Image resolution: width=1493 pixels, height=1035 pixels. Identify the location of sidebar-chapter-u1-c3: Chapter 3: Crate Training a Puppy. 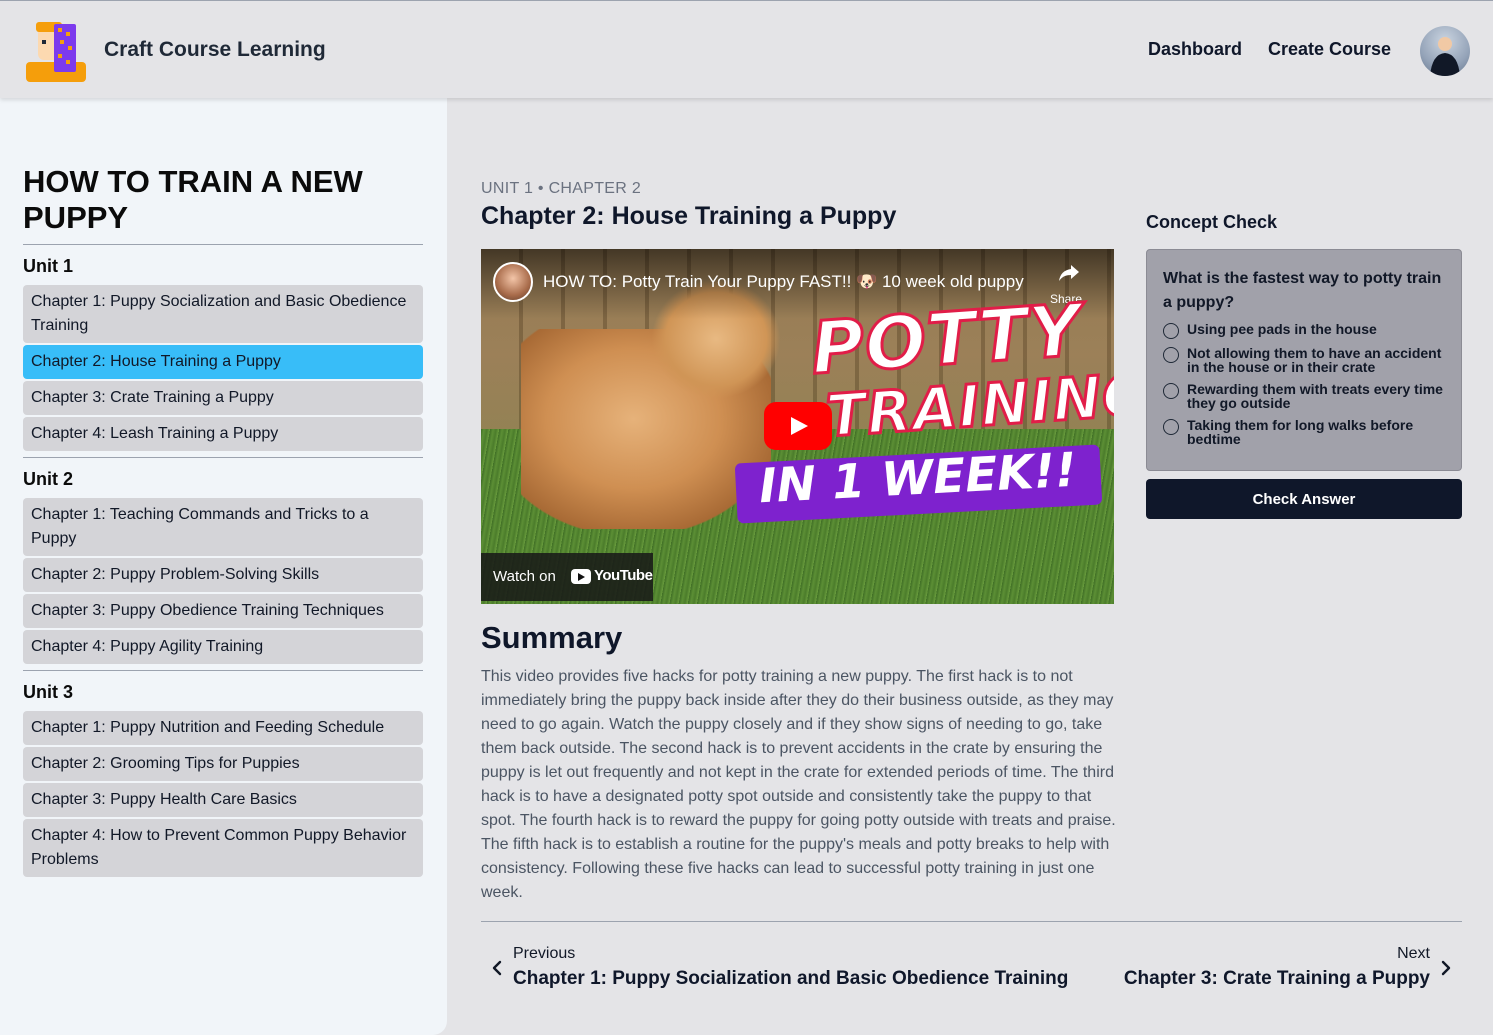
(223, 398).